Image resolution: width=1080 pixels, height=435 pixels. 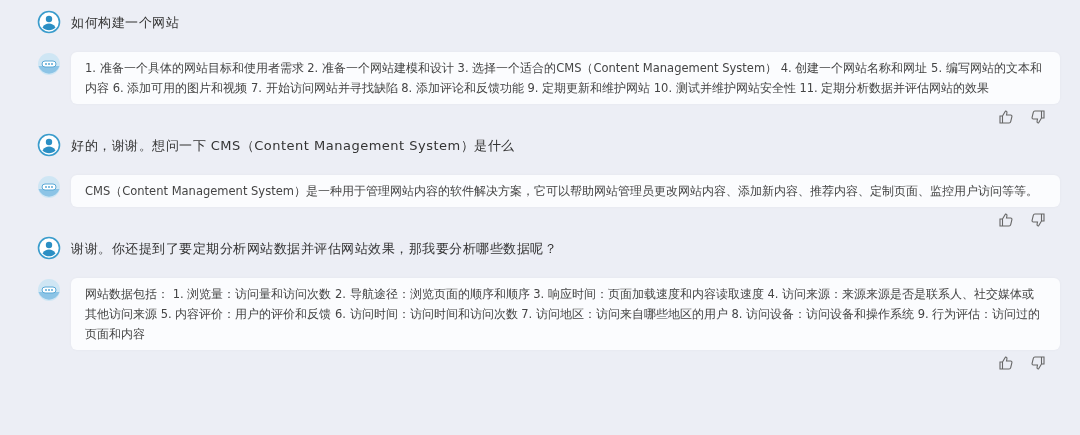 I want to click on user-message: 谢谢。你还提到了要定期分析网站数据并评估网站效果，那我要分析哪些数据呢？, so click(x=314, y=249).